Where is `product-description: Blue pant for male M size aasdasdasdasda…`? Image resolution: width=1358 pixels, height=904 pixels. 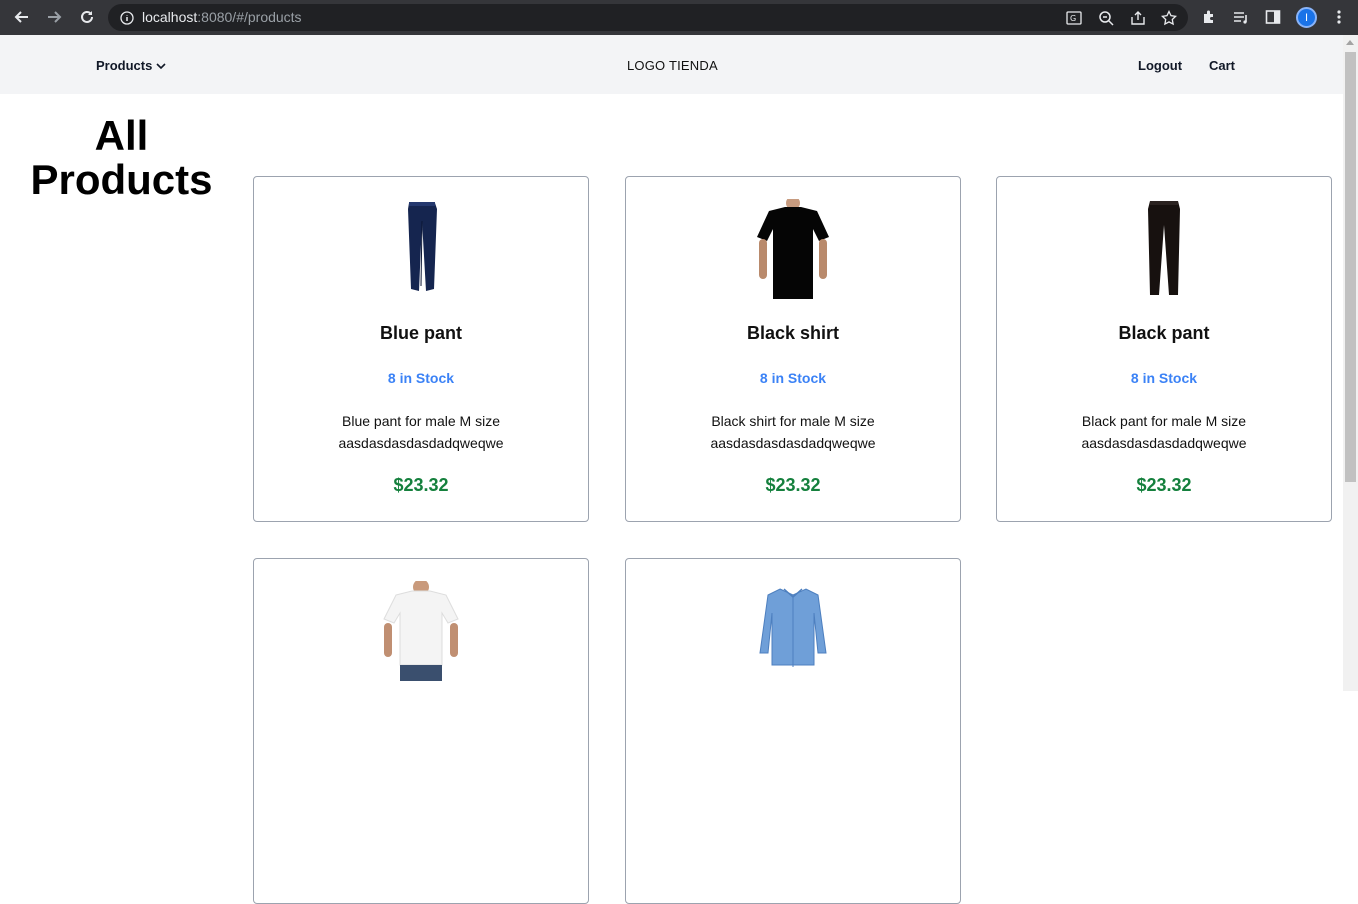
product-description: Blue pant for male M size aasdasdasdasda… is located at coordinates (421, 432).